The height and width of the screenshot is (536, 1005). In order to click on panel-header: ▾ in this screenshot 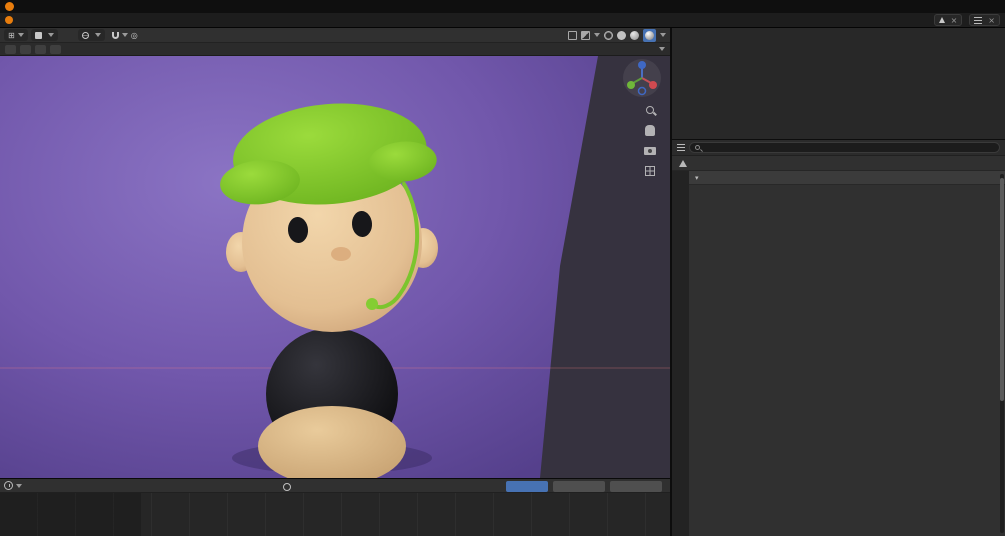, I will do `click(847, 178)`.